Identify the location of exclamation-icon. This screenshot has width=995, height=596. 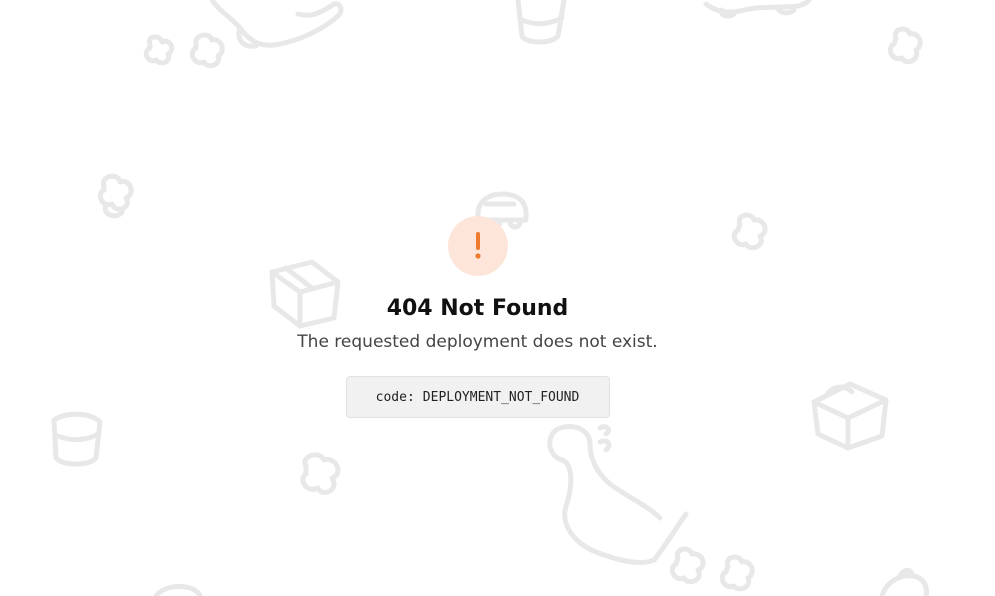
(477, 245).